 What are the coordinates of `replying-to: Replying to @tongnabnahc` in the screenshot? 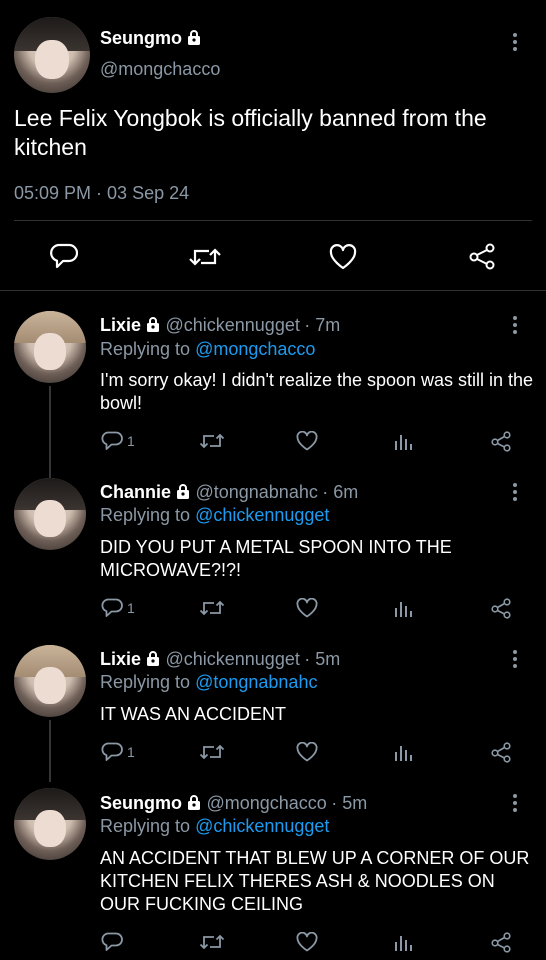 It's located at (208, 682).